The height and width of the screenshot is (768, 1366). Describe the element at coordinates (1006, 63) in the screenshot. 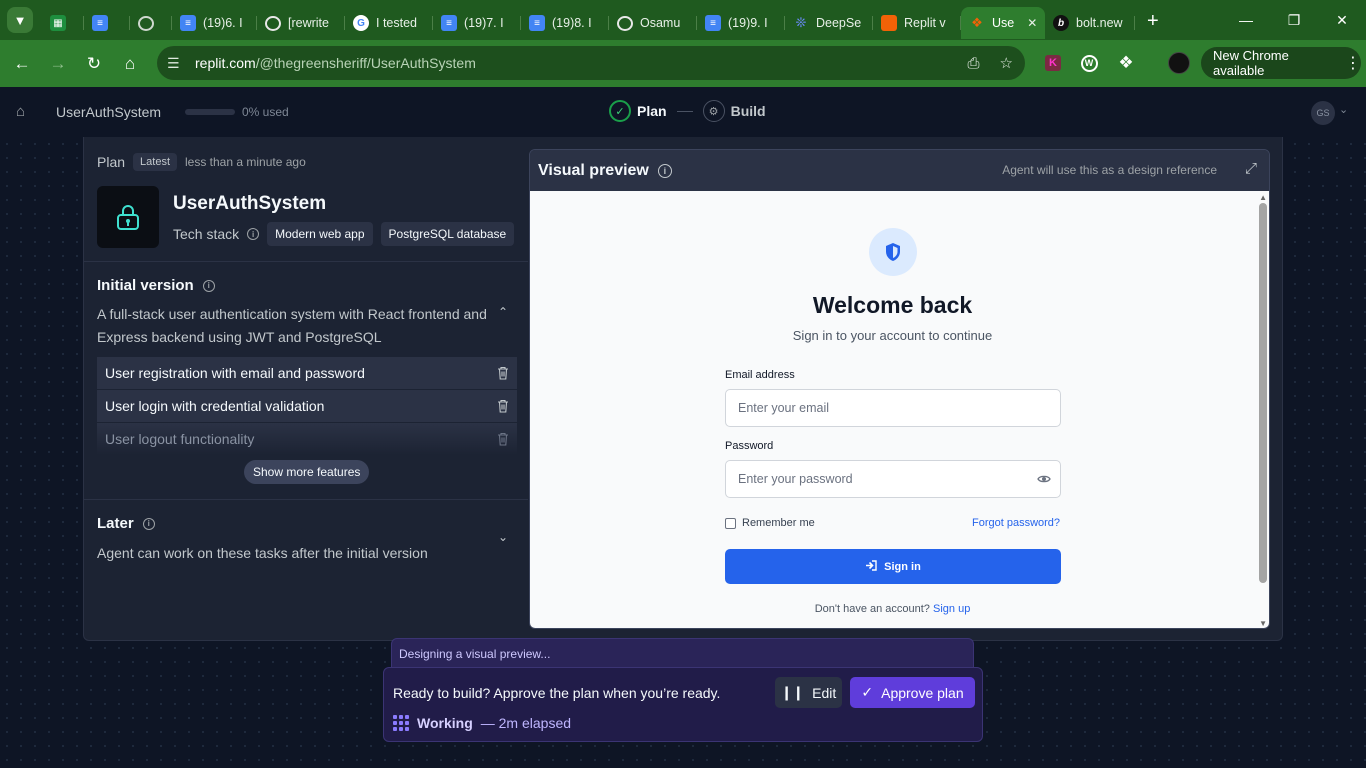

I see `bookmark-star-icon: ☆` at that location.